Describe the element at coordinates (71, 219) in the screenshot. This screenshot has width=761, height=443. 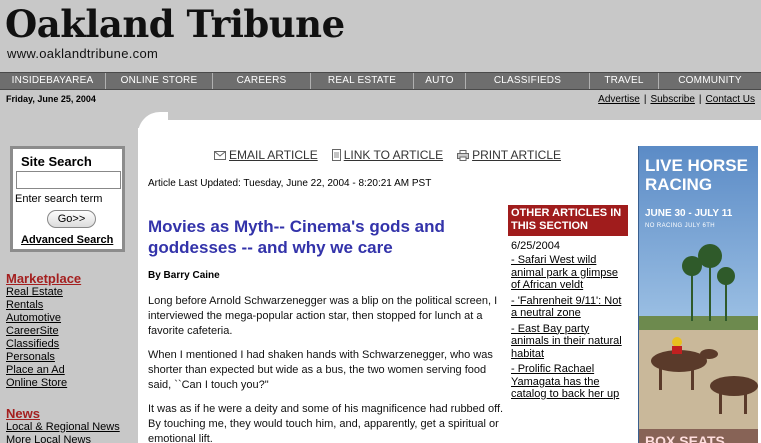
I see `go-button: Go>>` at that location.